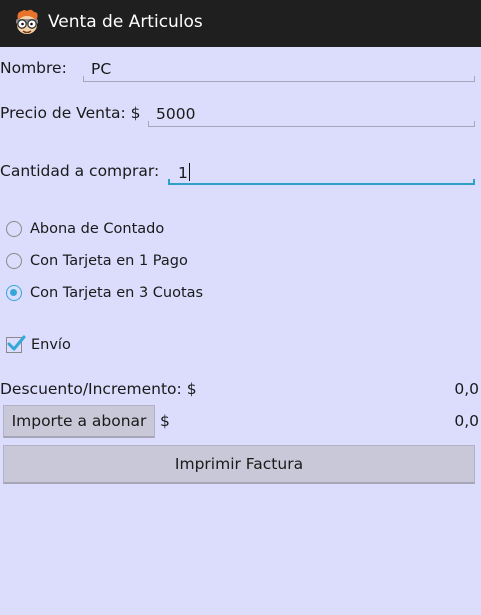 Image resolution: width=481 pixels, height=615 pixels. I want to click on title-bar: Venta de Articulos, so click(240, 23).